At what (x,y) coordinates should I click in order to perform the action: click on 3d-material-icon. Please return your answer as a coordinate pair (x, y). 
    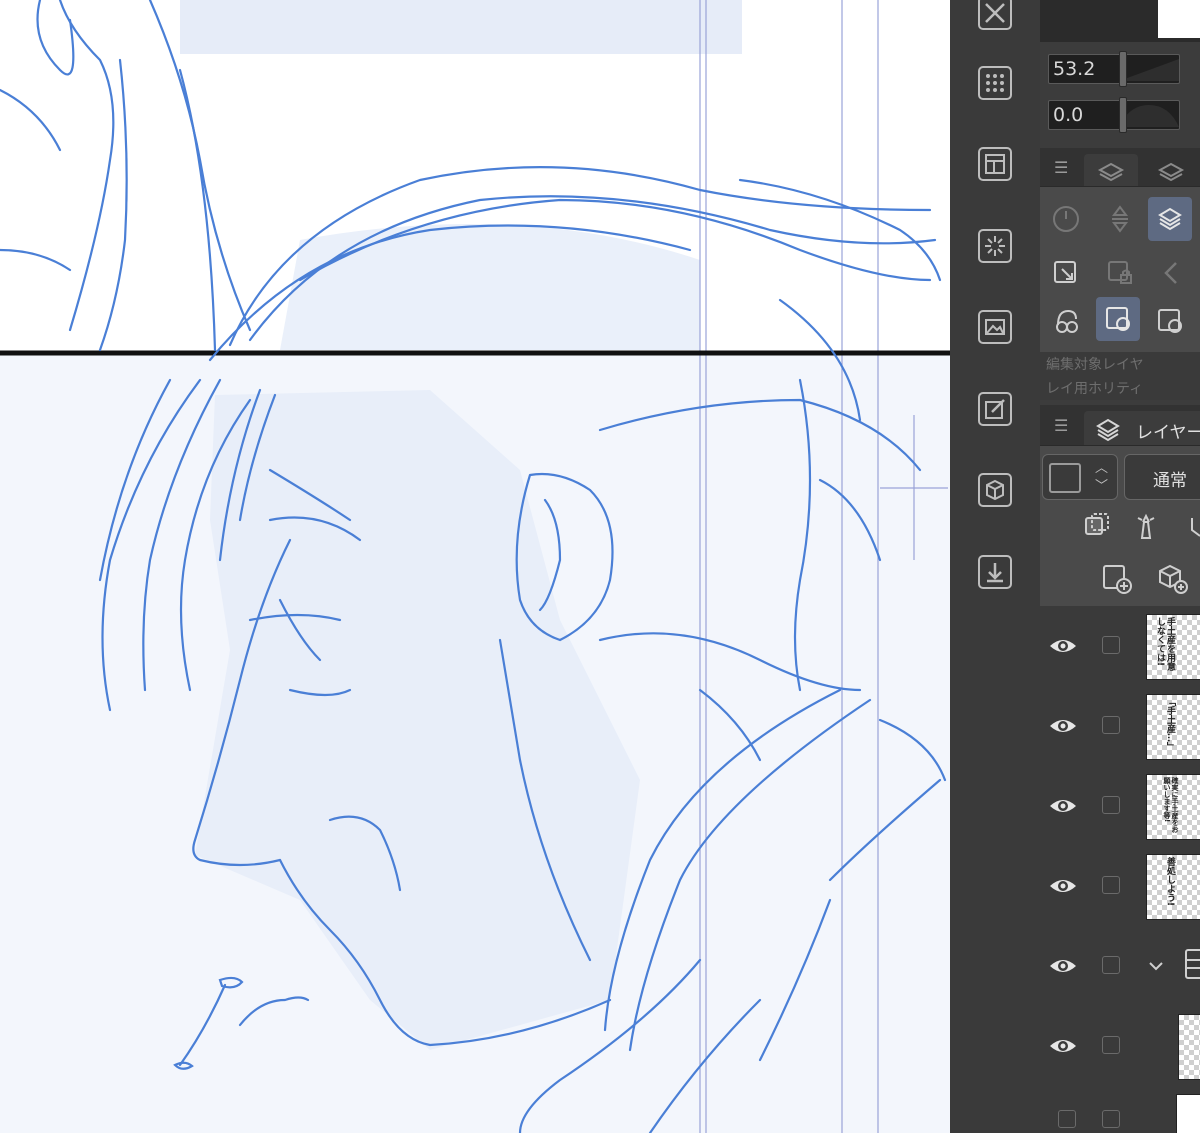
    Looking at the image, I should click on (995, 490).